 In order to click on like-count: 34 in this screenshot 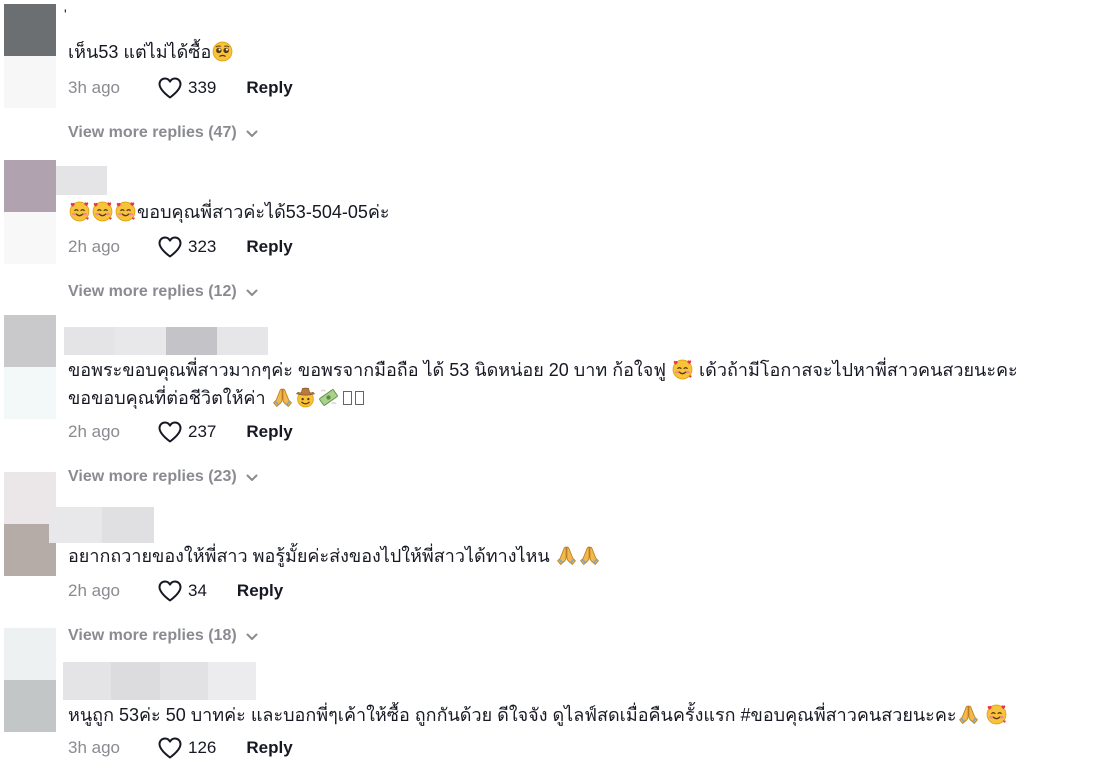, I will do `click(197, 590)`.